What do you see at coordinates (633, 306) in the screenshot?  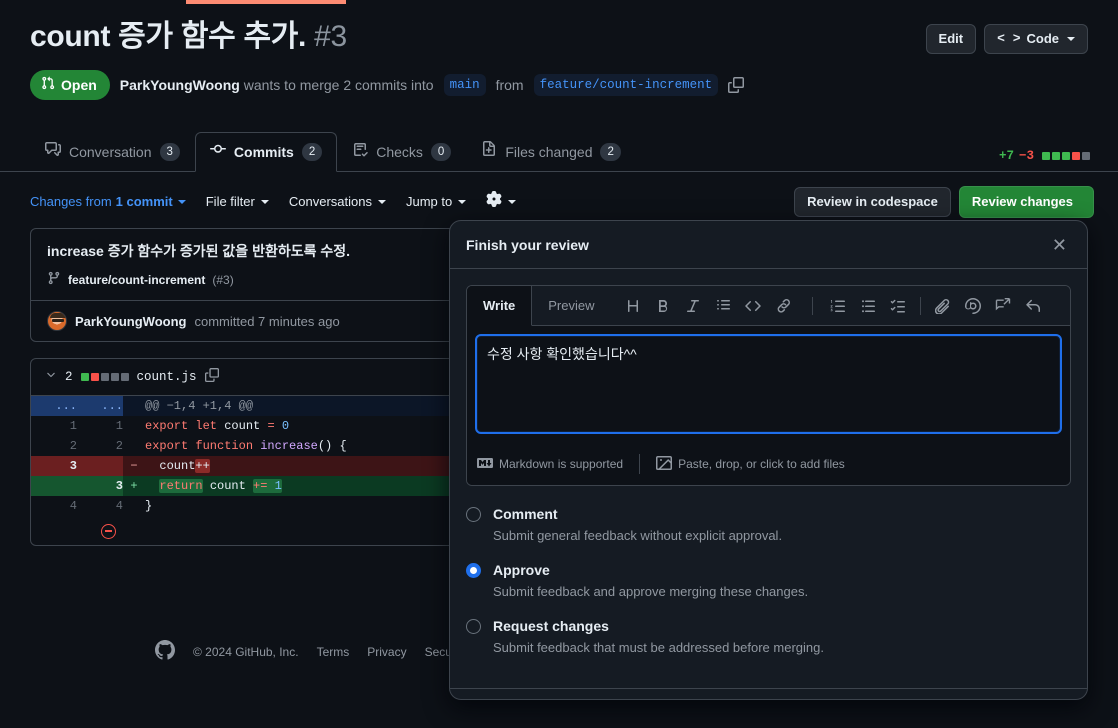 I see `heading-icon` at bounding box center [633, 306].